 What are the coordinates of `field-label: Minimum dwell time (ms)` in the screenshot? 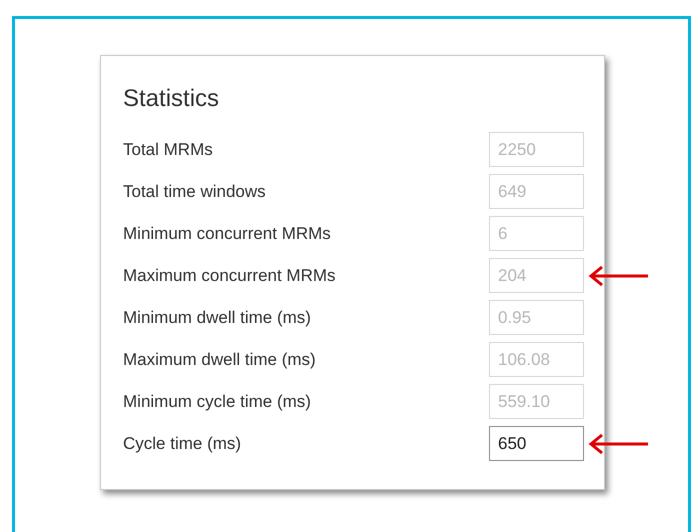 It's located at (217, 317).